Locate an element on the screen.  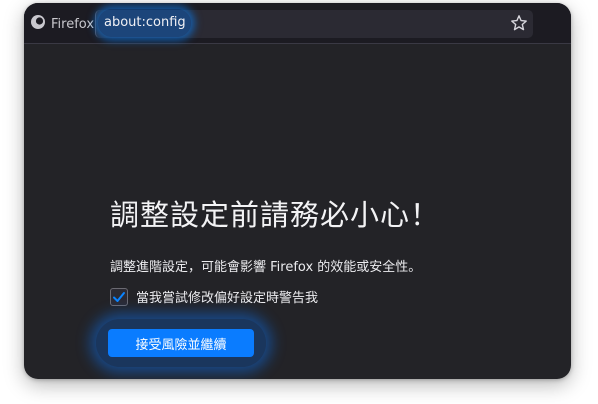
warn-checkbox-row: 當我嘗試修改偏好設定時警告我 is located at coordinates (214, 296).